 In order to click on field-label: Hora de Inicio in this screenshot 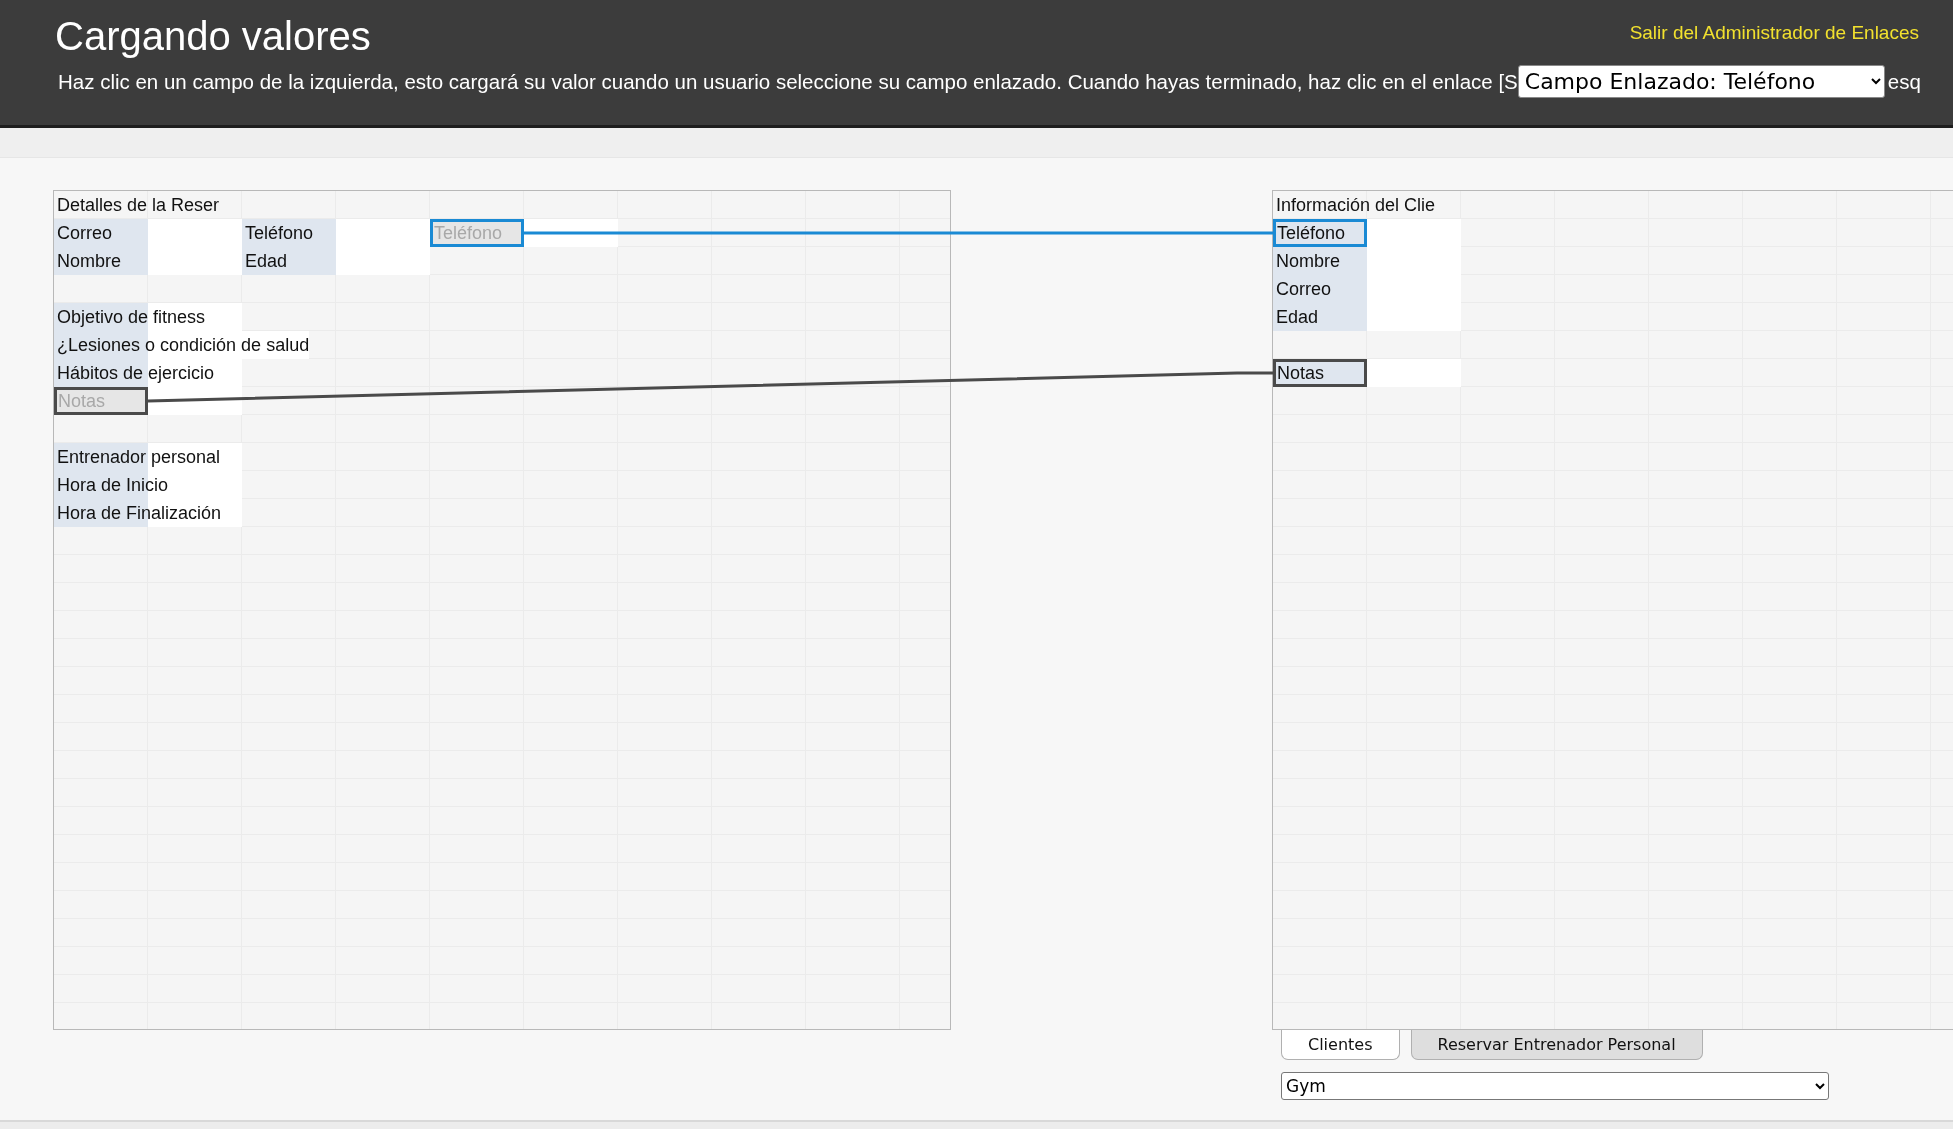, I will do `click(148, 485)`.